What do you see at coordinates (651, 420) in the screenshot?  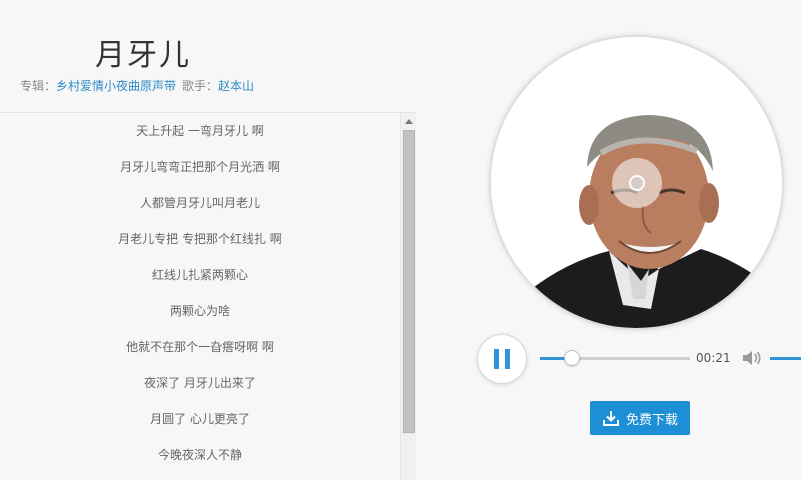 I see `download-label: 免费下载` at bounding box center [651, 420].